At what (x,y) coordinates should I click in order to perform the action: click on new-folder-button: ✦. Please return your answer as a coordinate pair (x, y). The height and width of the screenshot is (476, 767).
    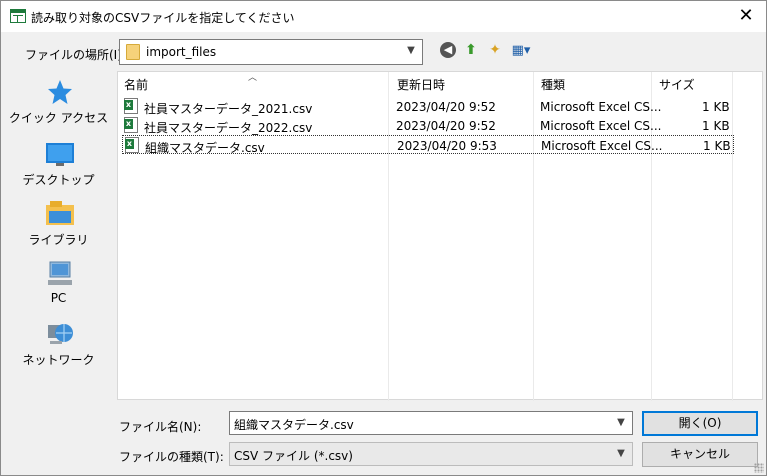
    Looking at the image, I should click on (495, 50).